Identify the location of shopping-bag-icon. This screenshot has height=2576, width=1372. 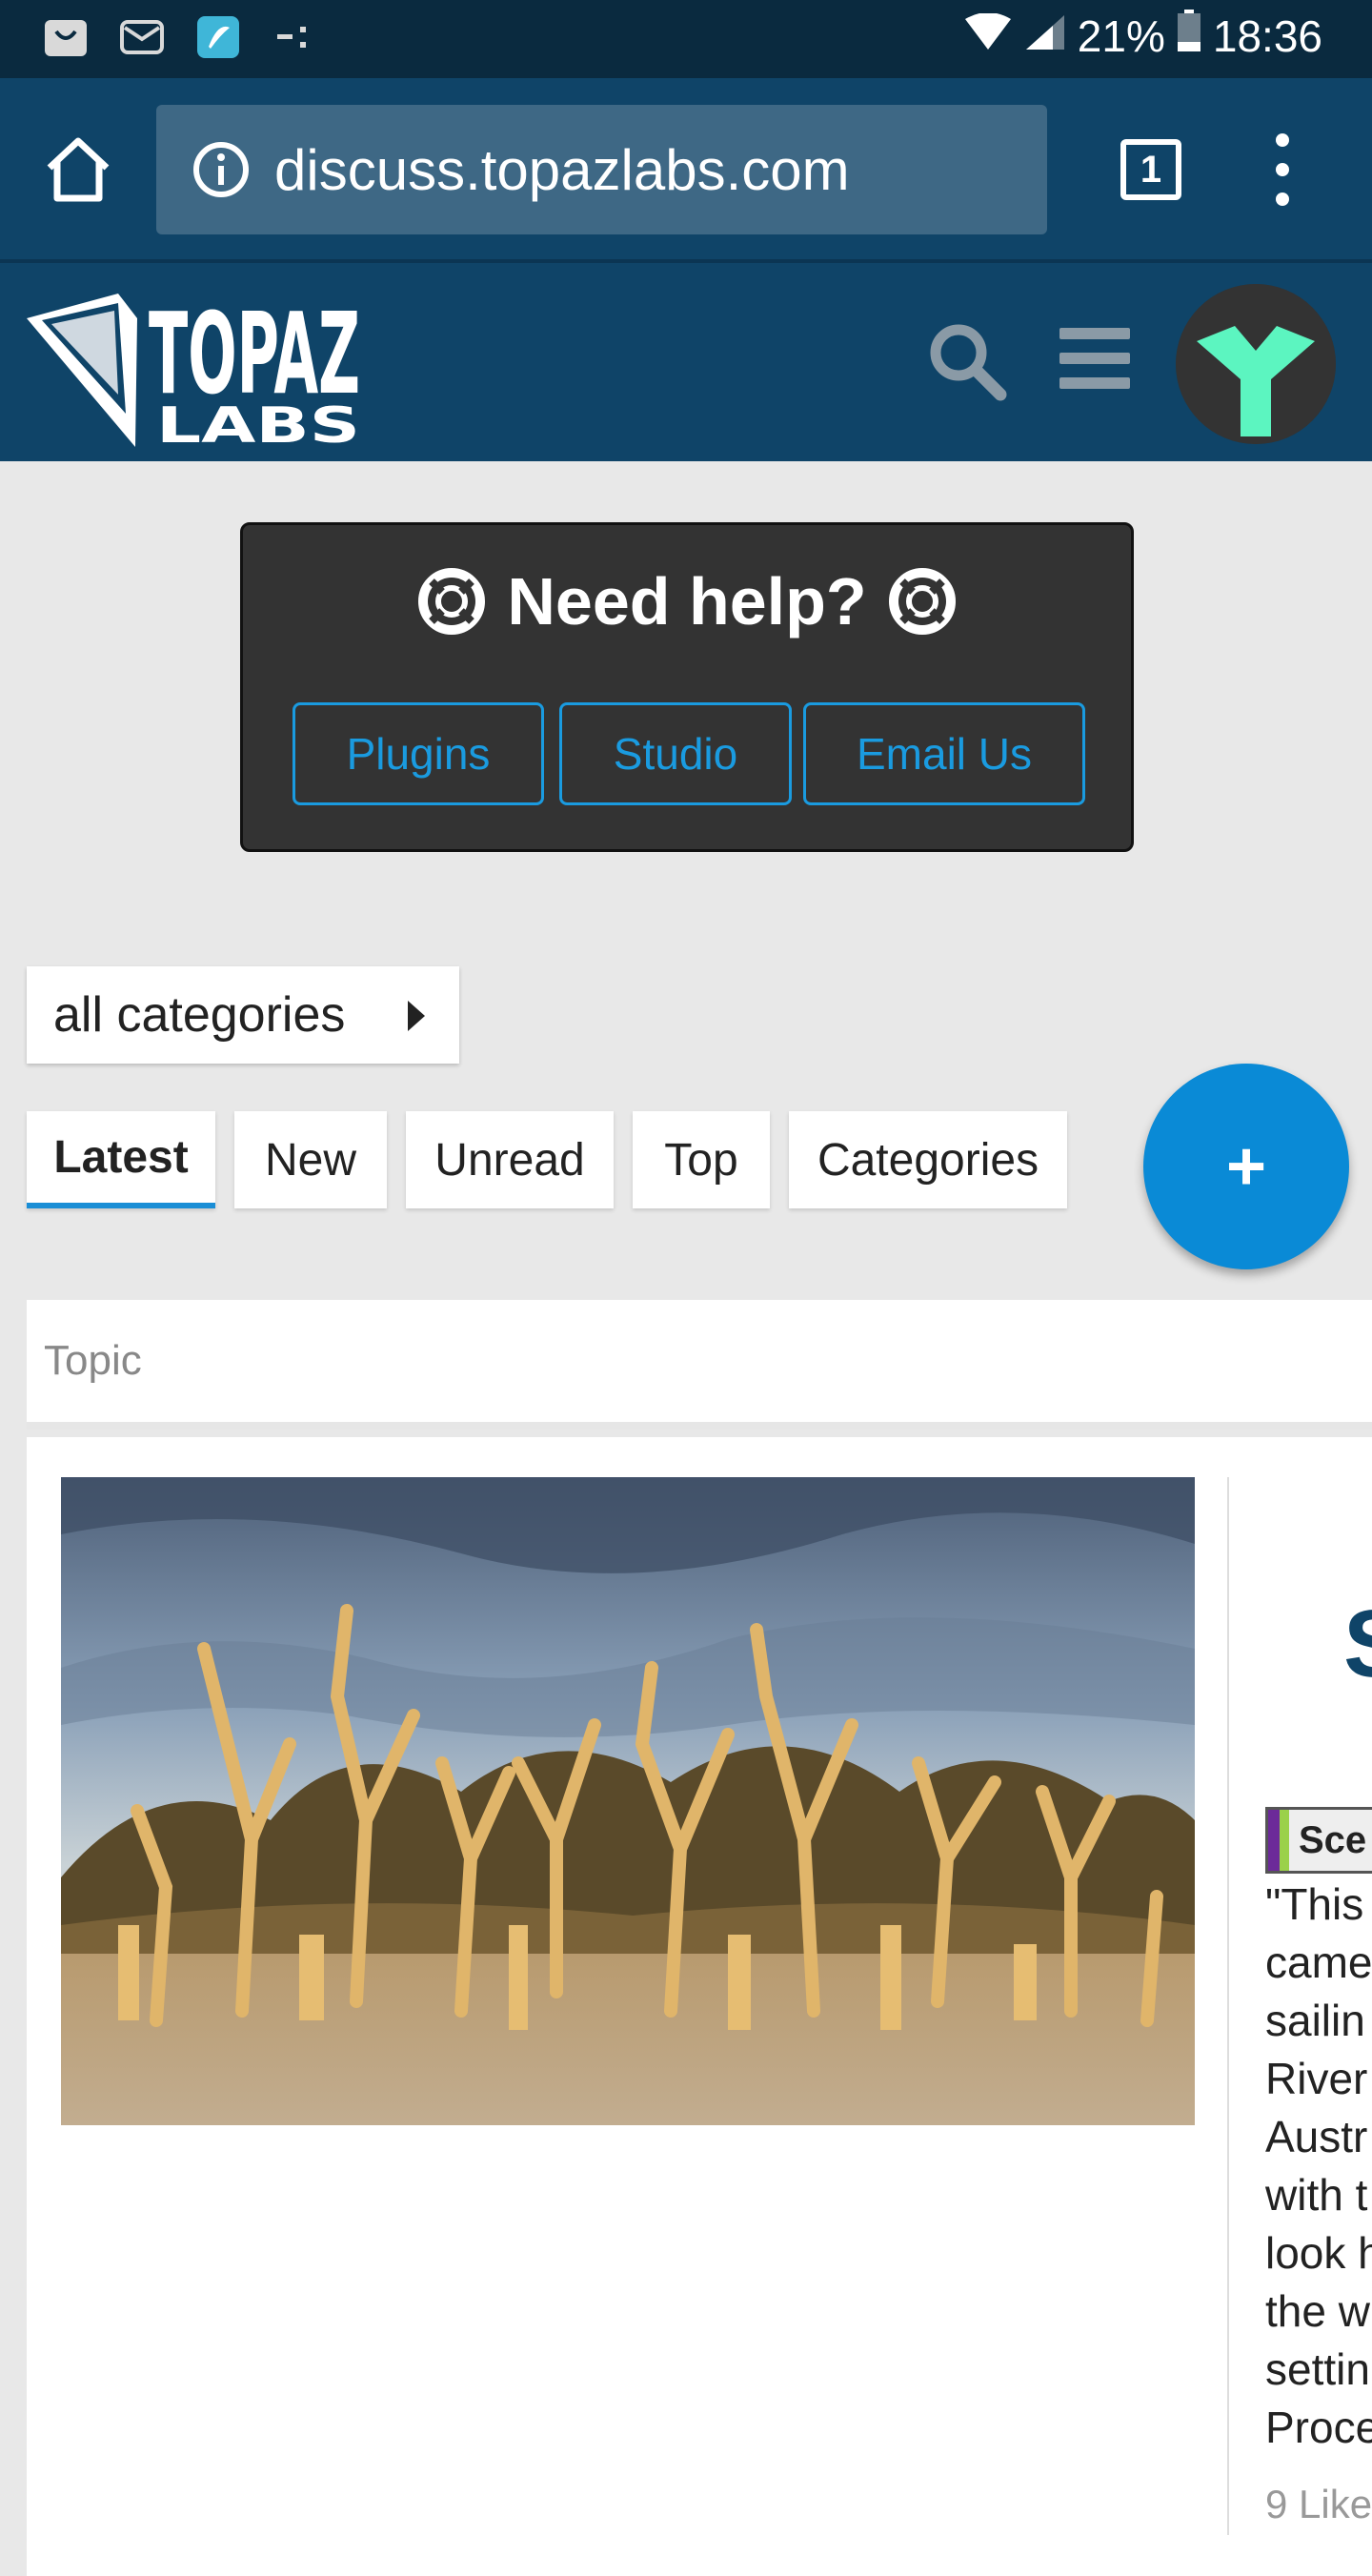
(66, 37).